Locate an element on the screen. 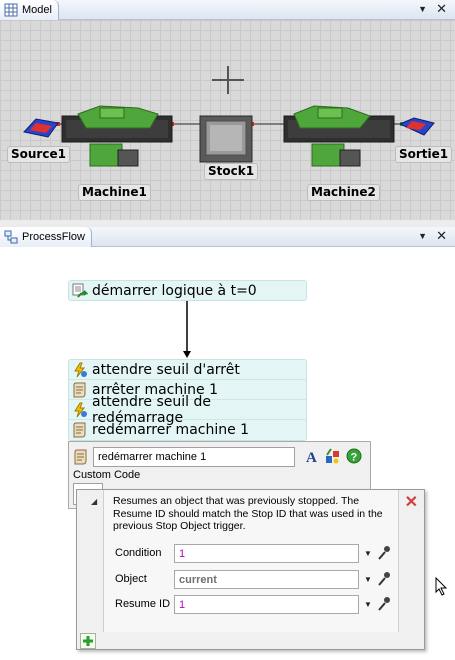  label-source1: Source1 is located at coordinates (38, 154).